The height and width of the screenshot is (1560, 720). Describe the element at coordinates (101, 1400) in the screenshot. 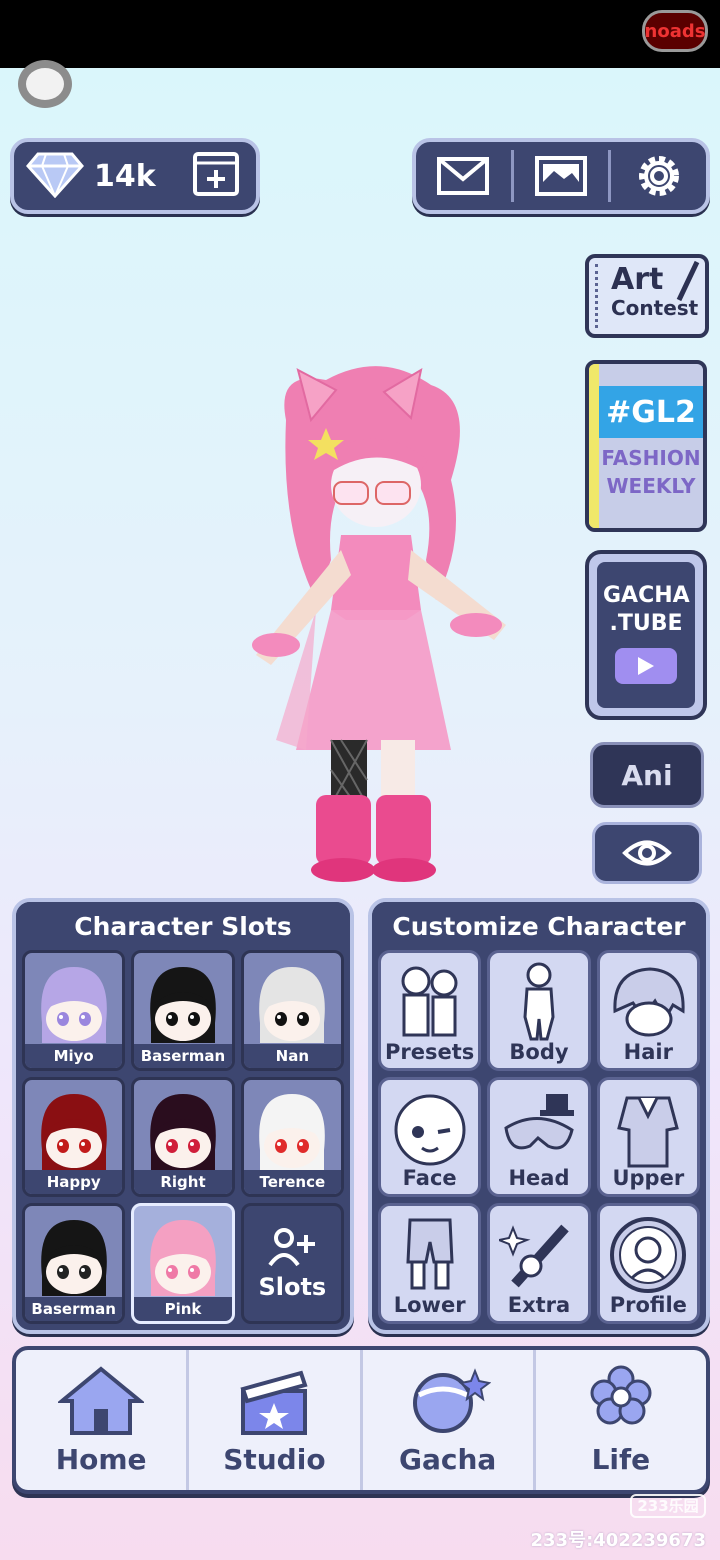

I see `home-icon` at that location.